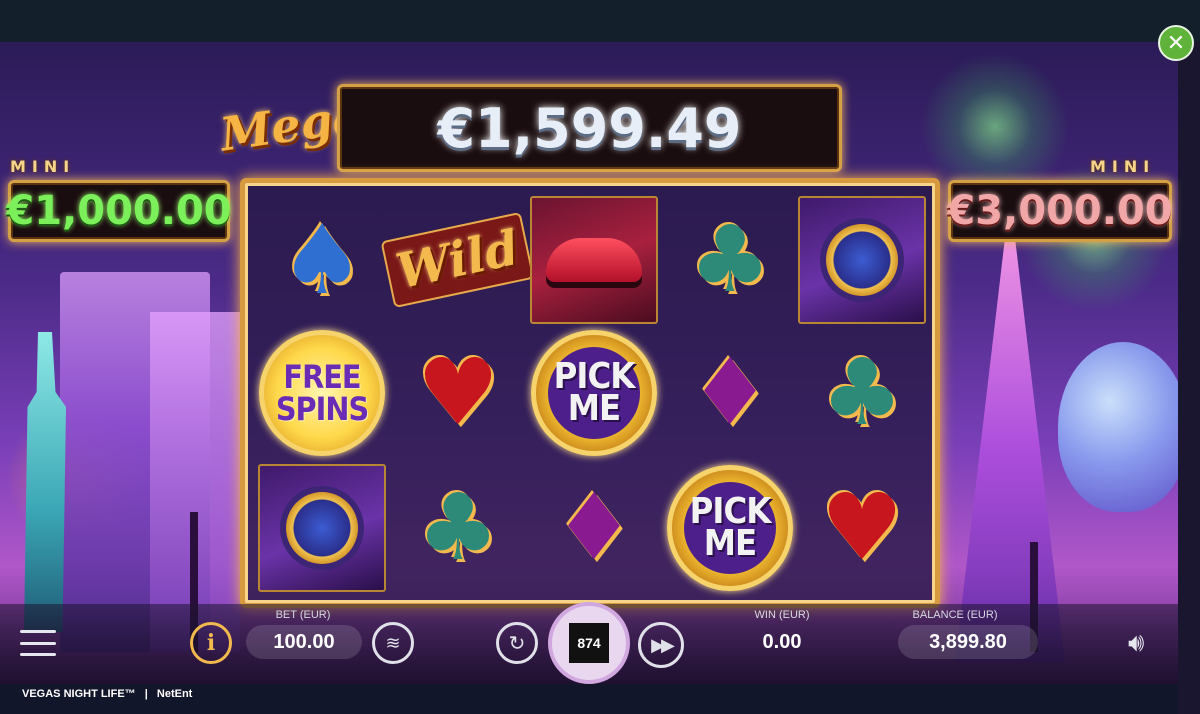 This screenshot has height=714, width=1200. What do you see at coordinates (304, 642) in the screenshot?
I see `bet-value: 100.00` at bounding box center [304, 642].